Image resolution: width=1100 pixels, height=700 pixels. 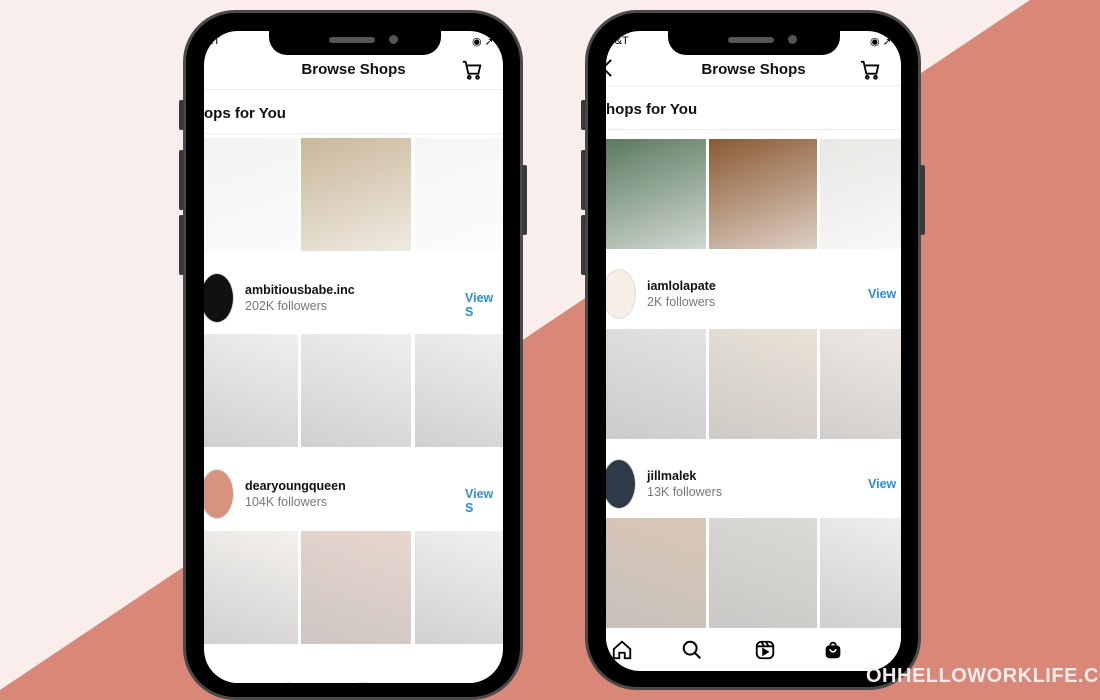 I want to click on watermark: OHHELLOWORKLIFE.COM, so click(x=983, y=676).